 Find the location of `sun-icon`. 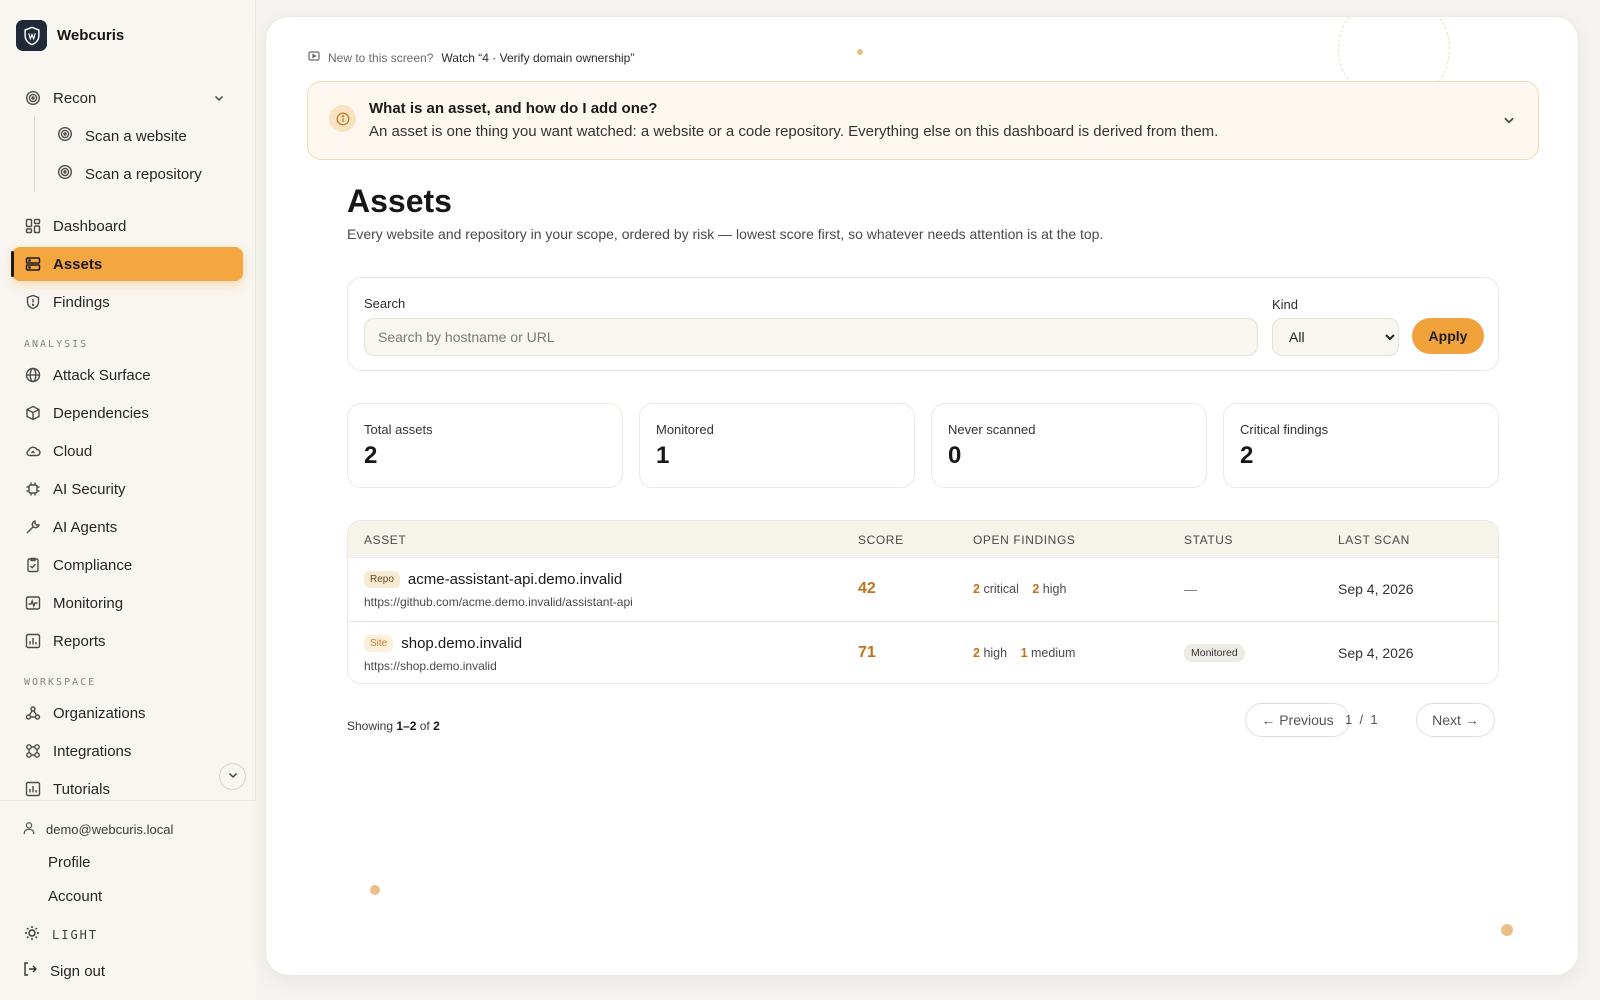

sun-icon is located at coordinates (32, 934).